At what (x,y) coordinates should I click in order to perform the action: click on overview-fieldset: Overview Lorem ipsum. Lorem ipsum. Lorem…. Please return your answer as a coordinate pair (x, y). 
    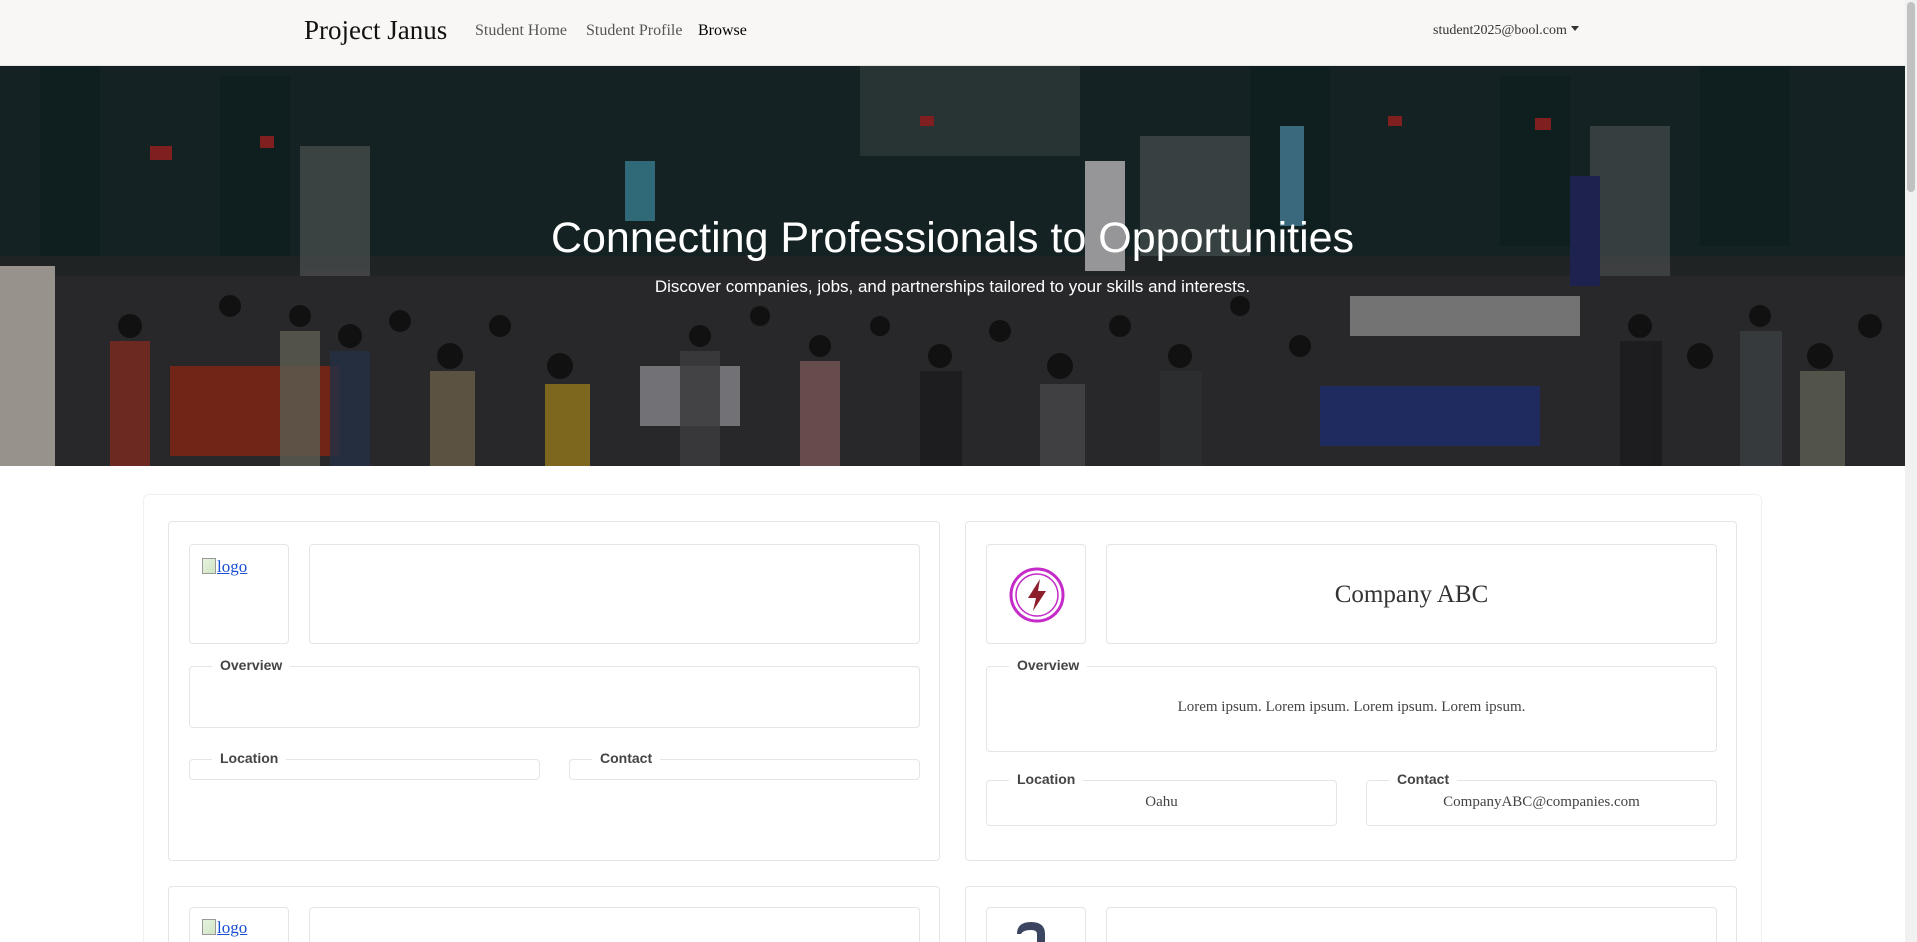
    Looking at the image, I should click on (1351, 704).